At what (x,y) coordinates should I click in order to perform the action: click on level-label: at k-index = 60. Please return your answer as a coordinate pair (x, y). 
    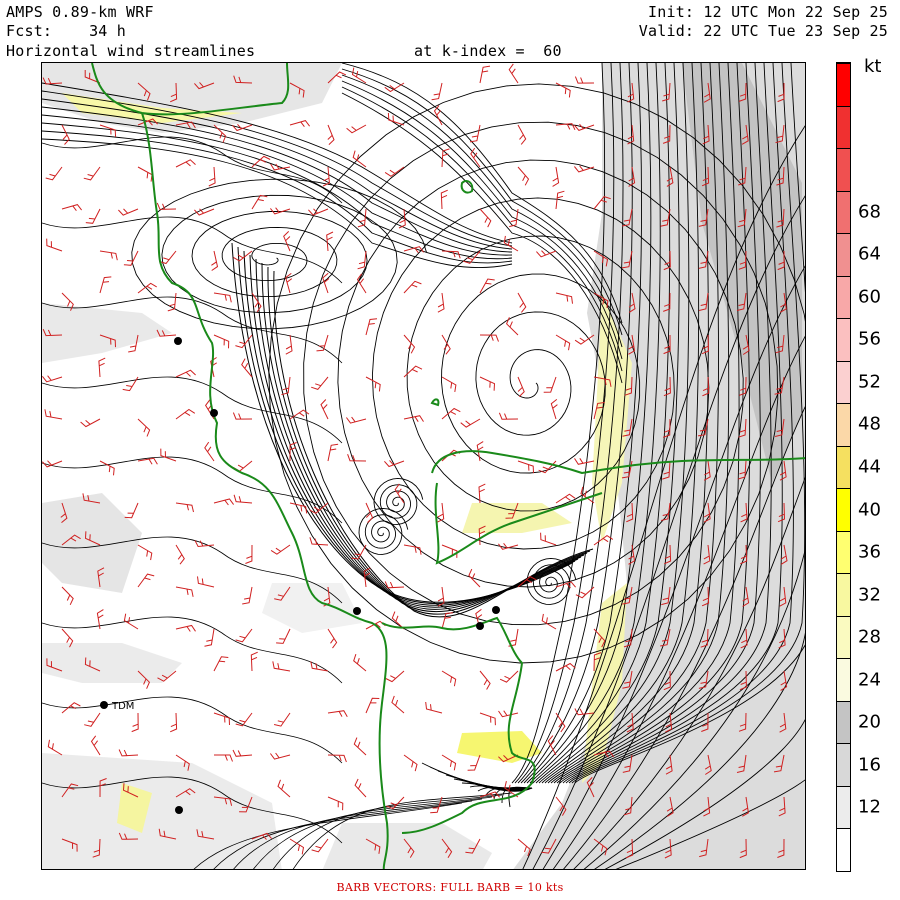
    Looking at the image, I should click on (488, 51).